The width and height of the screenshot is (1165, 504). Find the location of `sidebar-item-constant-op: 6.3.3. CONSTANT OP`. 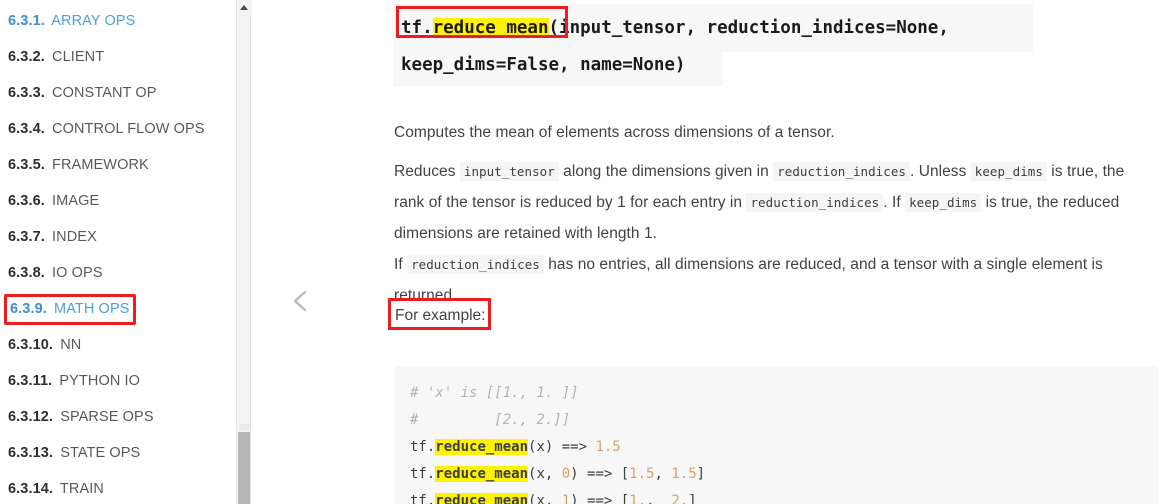

sidebar-item-constant-op: 6.3.3. CONSTANT OP is located at coordinates (119, 93).